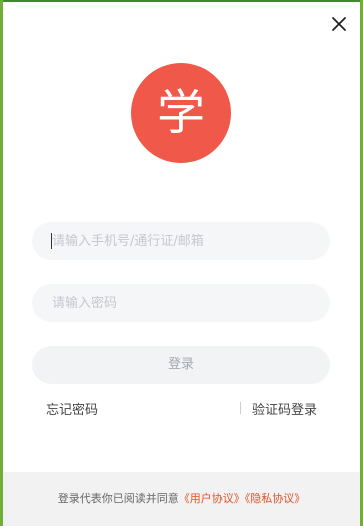 This screenshot has width=363, height=526. What do you see at coordinates (181, 365) in the screenshot?
I see `login-button: 登录` at bounding box center [181, 365].